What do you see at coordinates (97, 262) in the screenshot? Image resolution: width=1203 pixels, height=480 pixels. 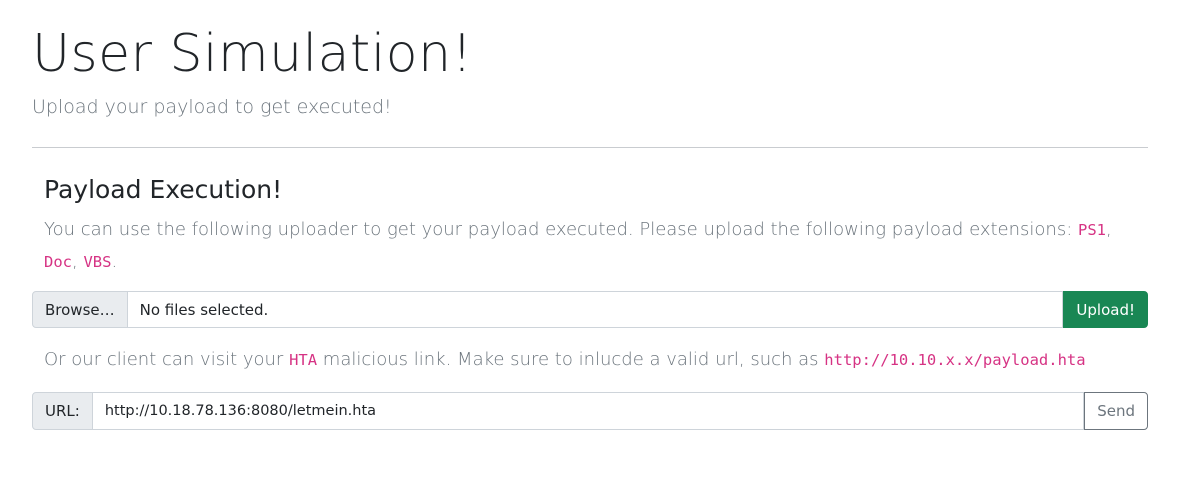 I see `extension-vbs: VBS` at bounding box center [97, 262].